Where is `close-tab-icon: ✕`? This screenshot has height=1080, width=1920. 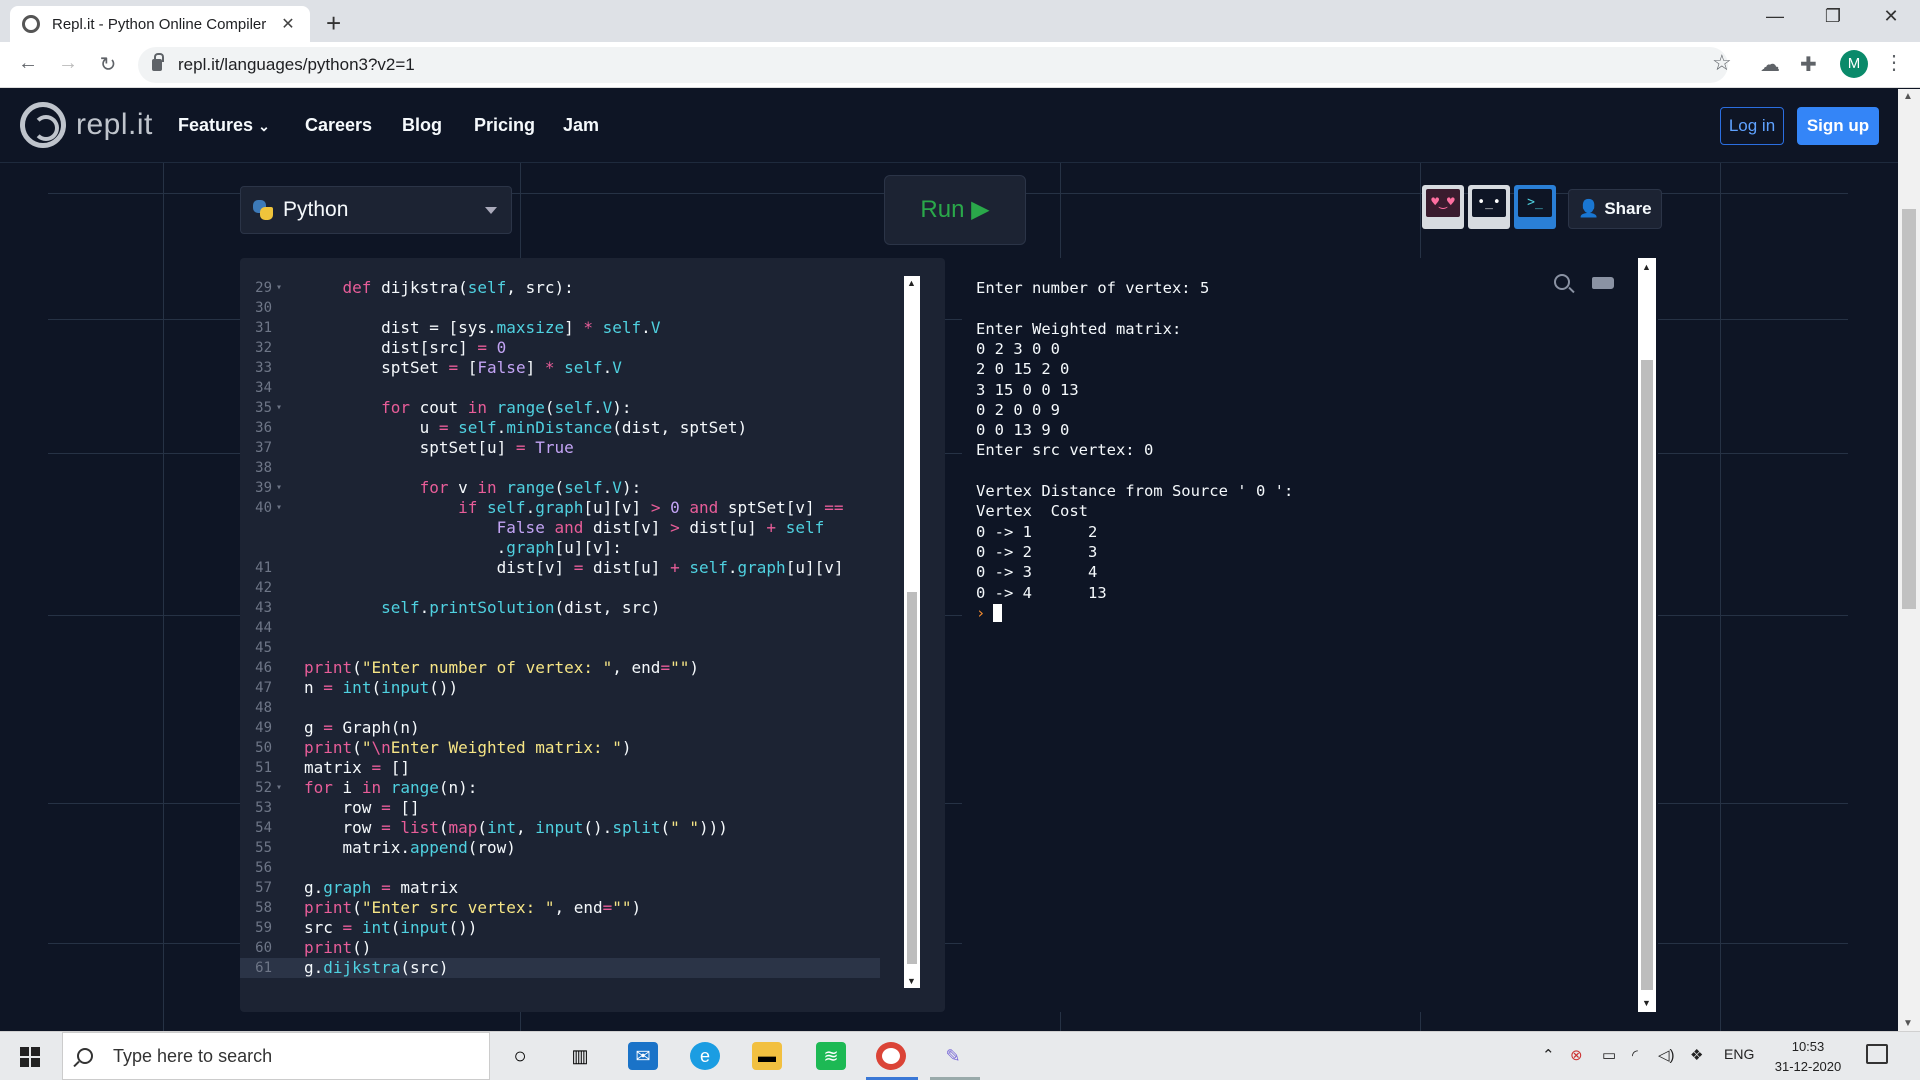 close-tab-icon: ✕ is located at coordinates (288, 24).